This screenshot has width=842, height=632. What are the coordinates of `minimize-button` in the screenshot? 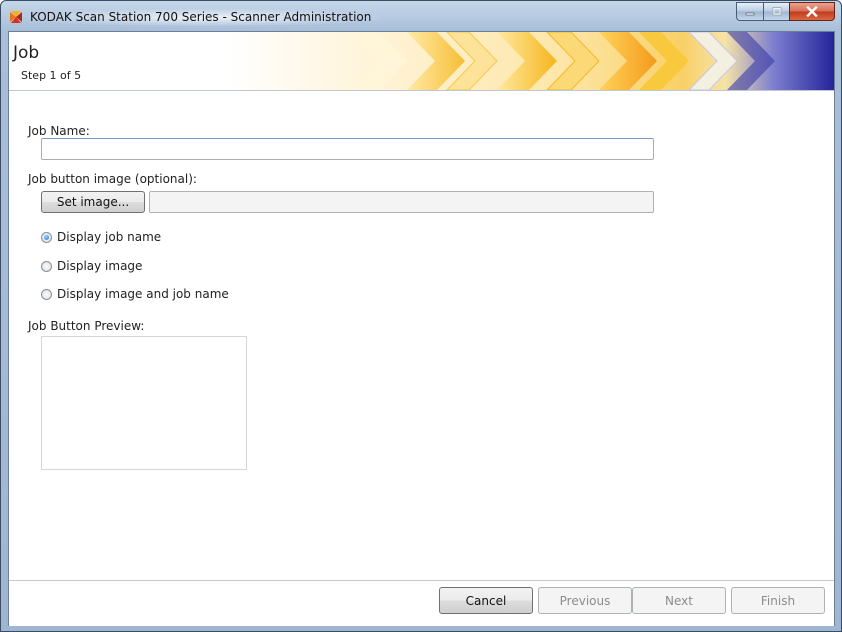 It's located at (749, 11).